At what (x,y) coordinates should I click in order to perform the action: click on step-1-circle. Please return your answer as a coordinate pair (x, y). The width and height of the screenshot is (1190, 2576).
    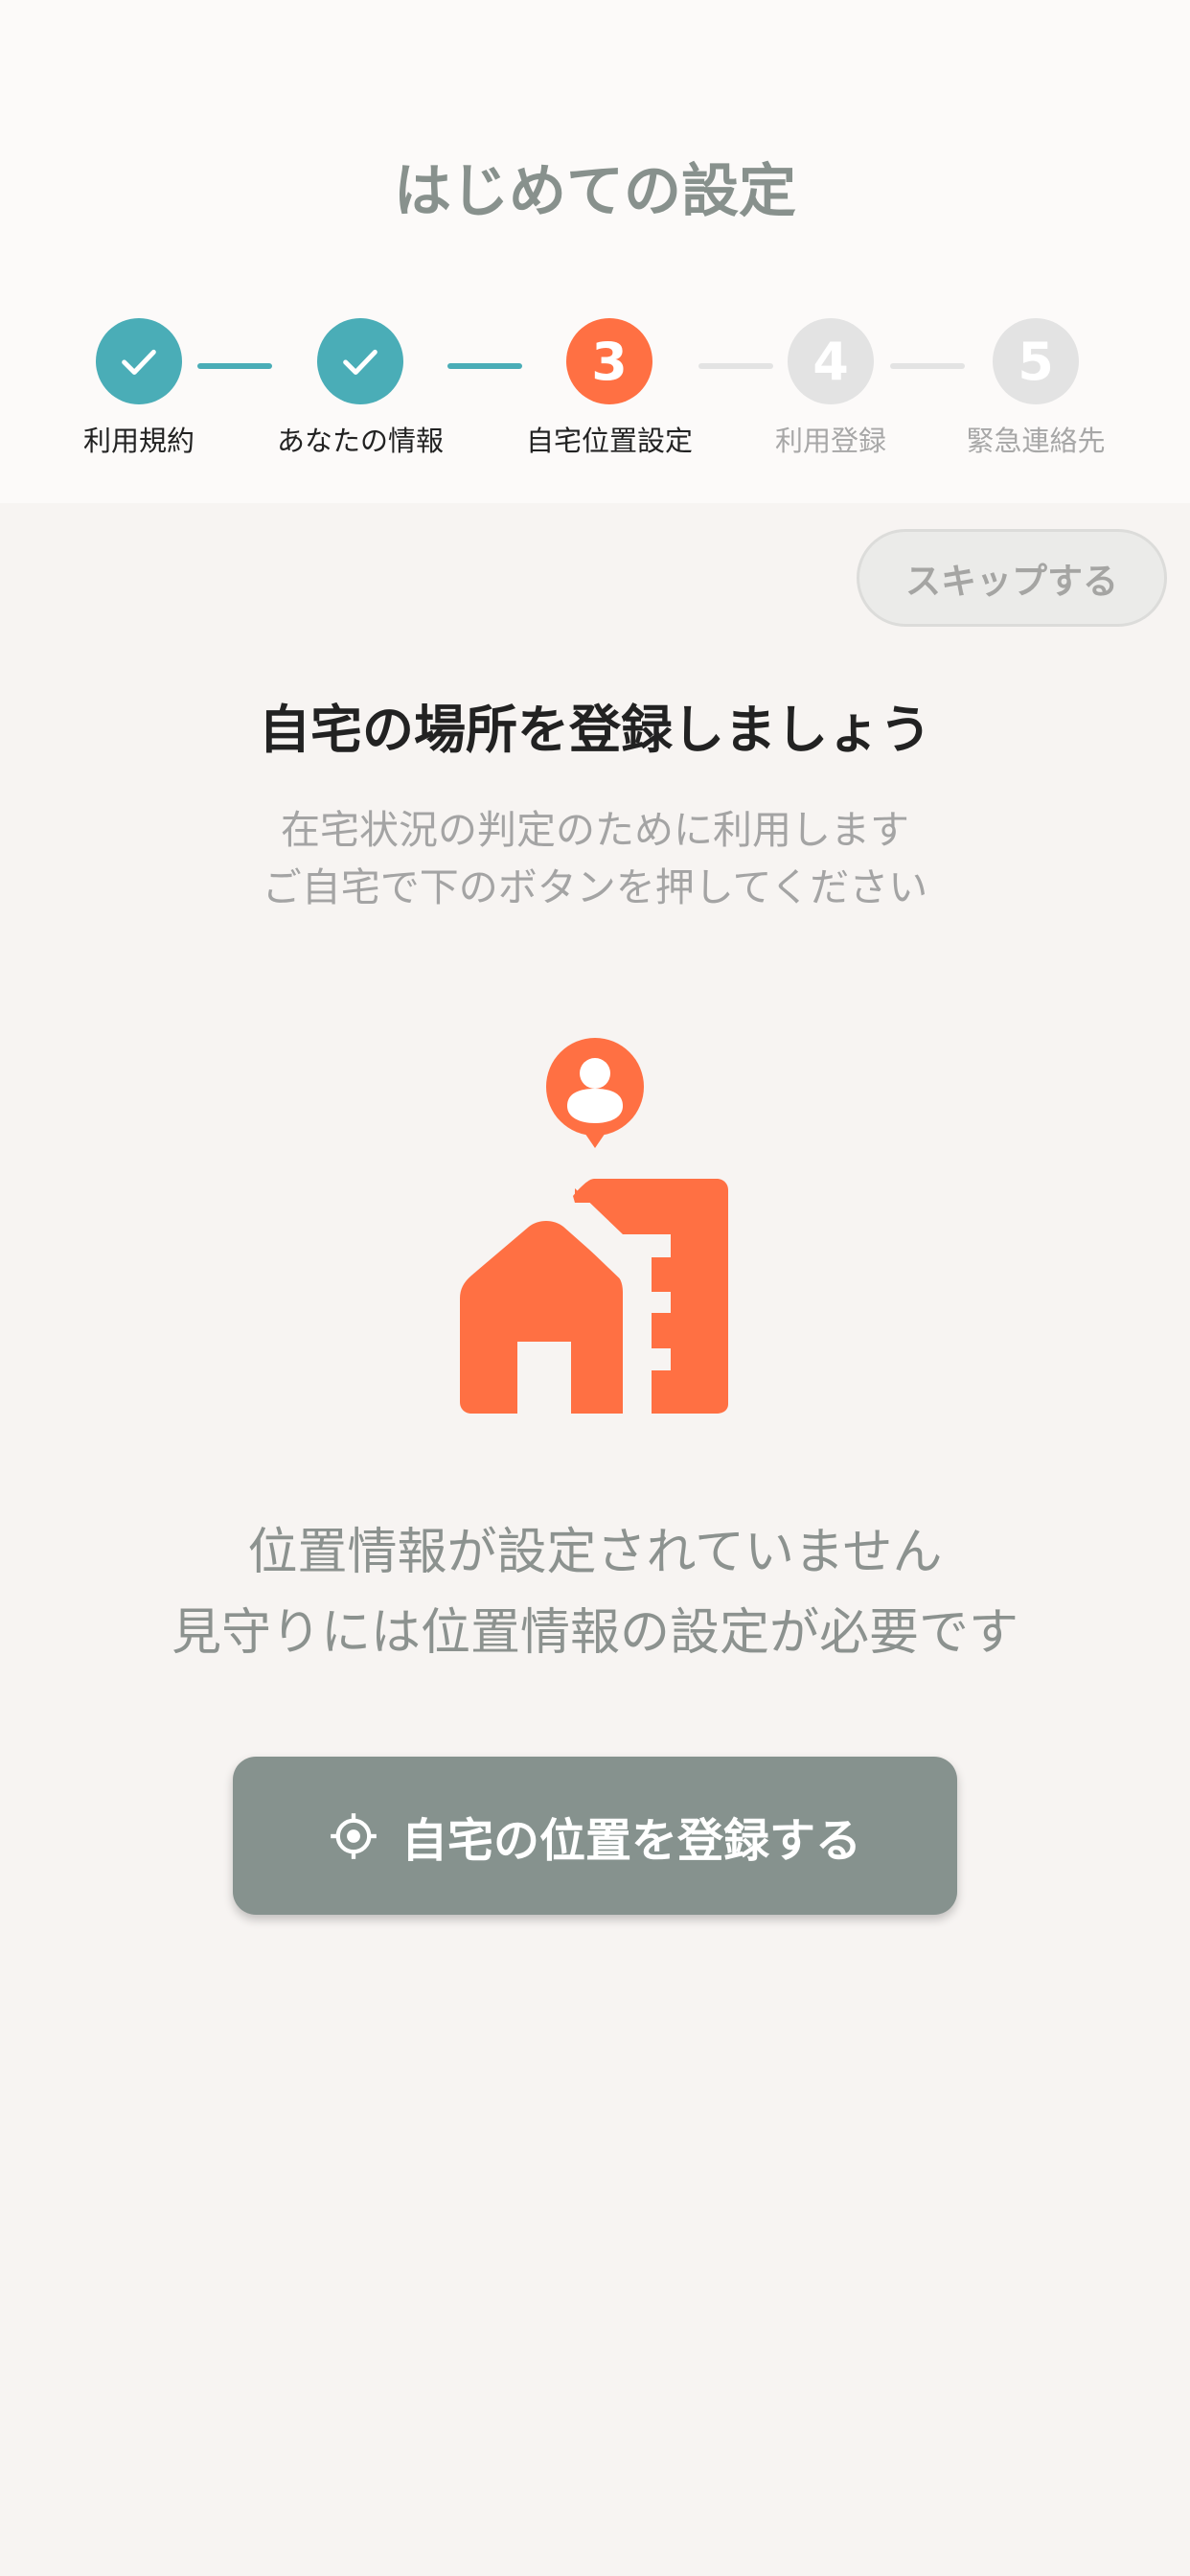
    Looking at the image, I should click on (139, 361).